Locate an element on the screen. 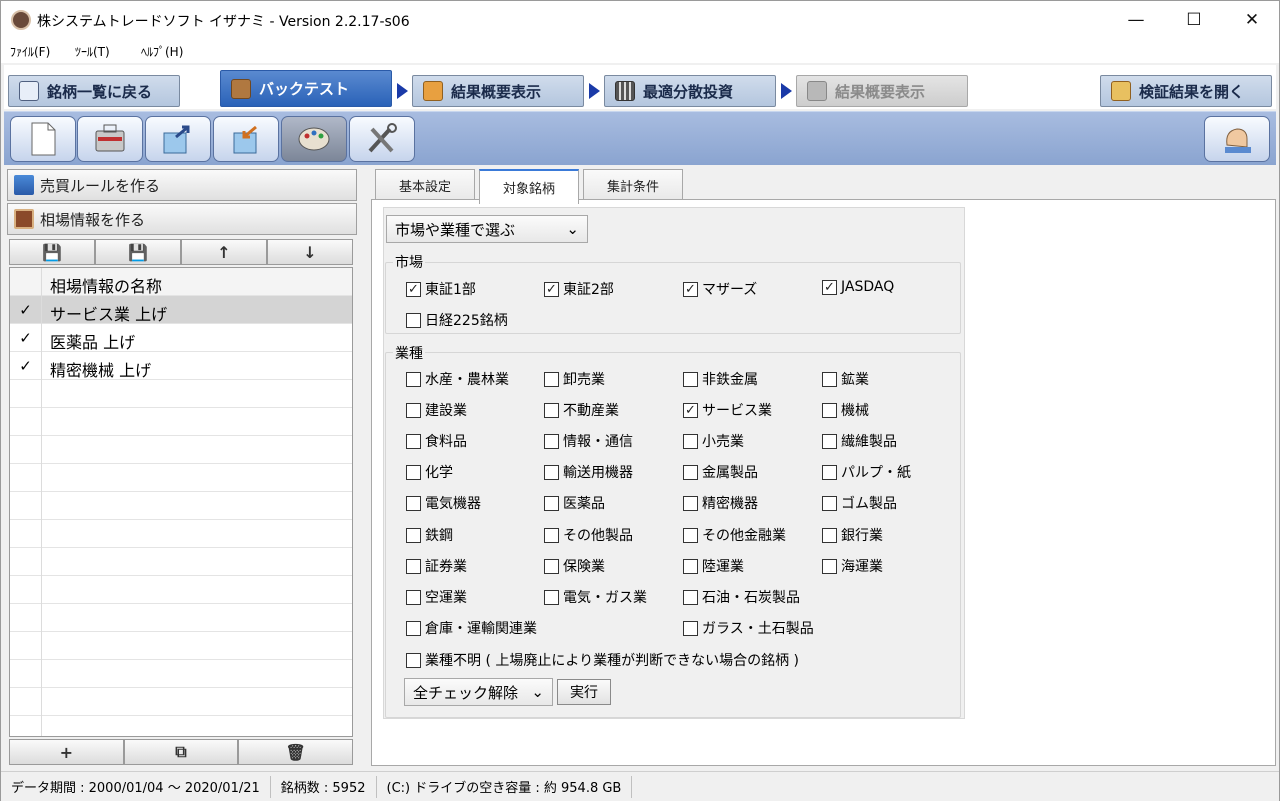 This screenshot has width=1280, height=801. checkbox-box: ✓ is located at coordinates (829, 287).